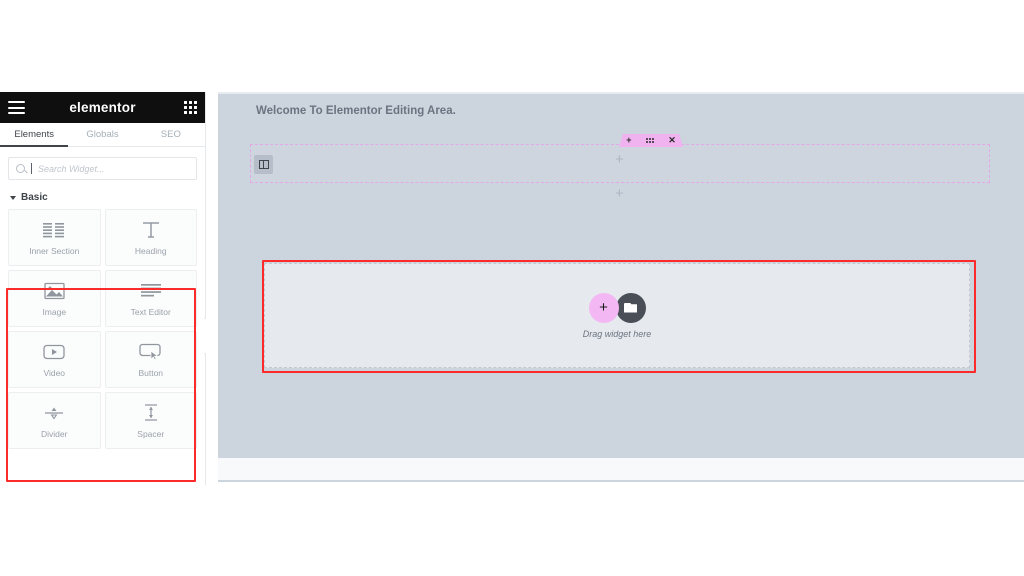 This screenshot has height=576, width=1024. What do you see at coordinates (621, 93) in the screenshot?
I see `canvas-top-divider` at bounding box center [621, 93].